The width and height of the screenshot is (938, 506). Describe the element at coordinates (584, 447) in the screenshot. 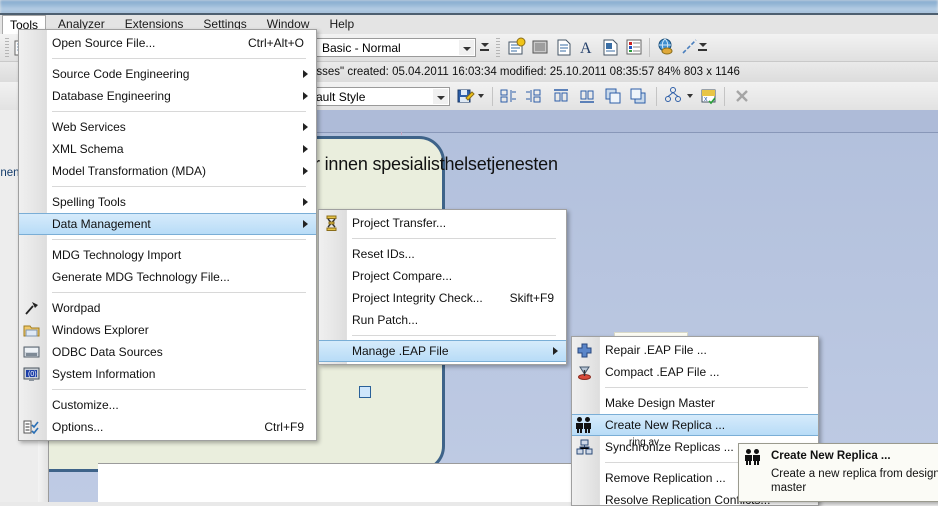

I see `sync-icon` at that location.